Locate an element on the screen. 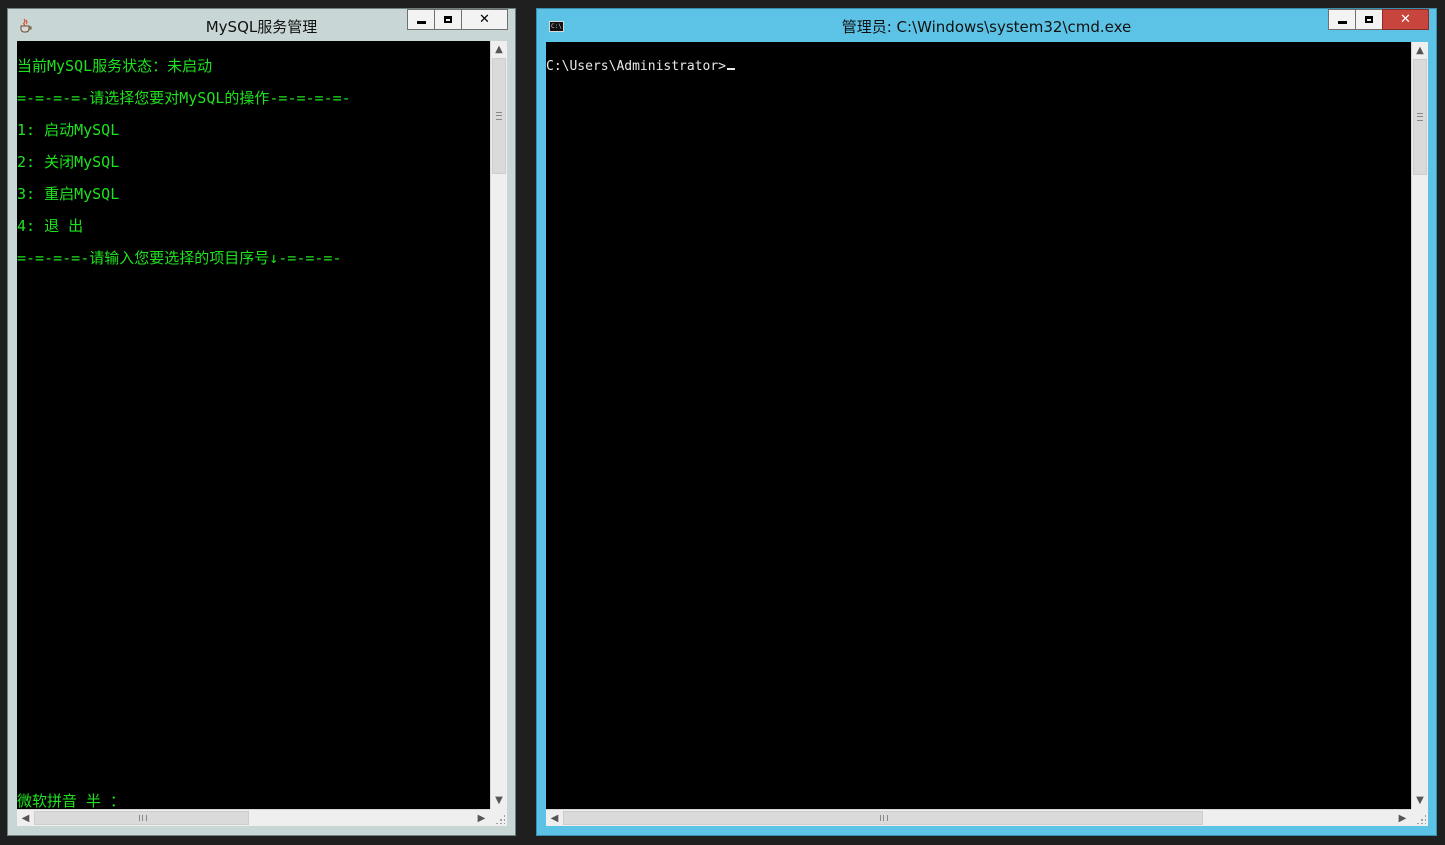  title-bar: C:\ 管理员: C:\Windows\system32\cmd.exe ✕ is located at coordinates (986, 25).